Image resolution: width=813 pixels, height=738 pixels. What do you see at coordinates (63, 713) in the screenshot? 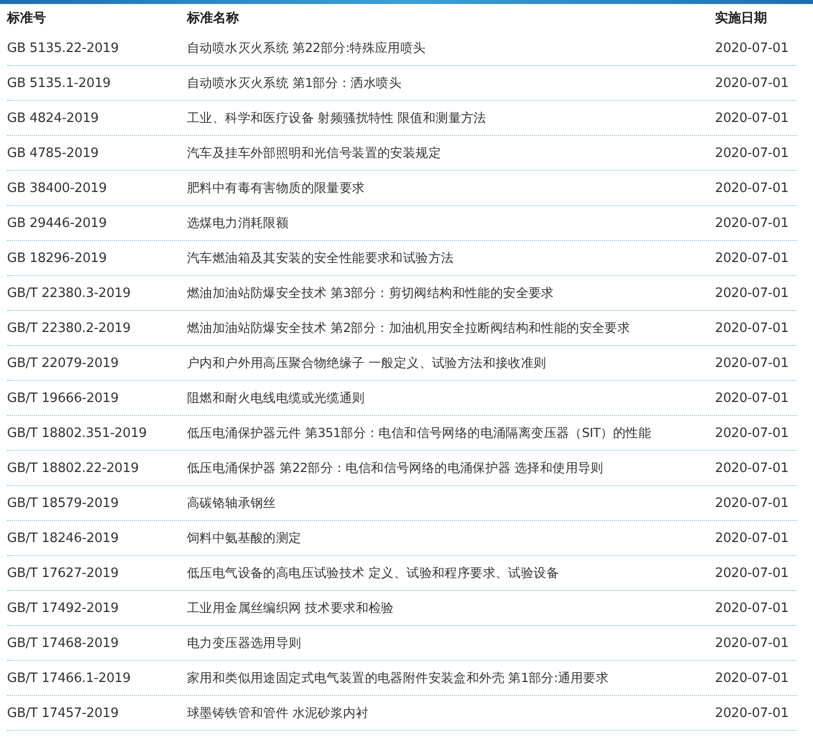
I see `table-cell-text: GB/T 17457-2019` at bounding box center [63, 713].